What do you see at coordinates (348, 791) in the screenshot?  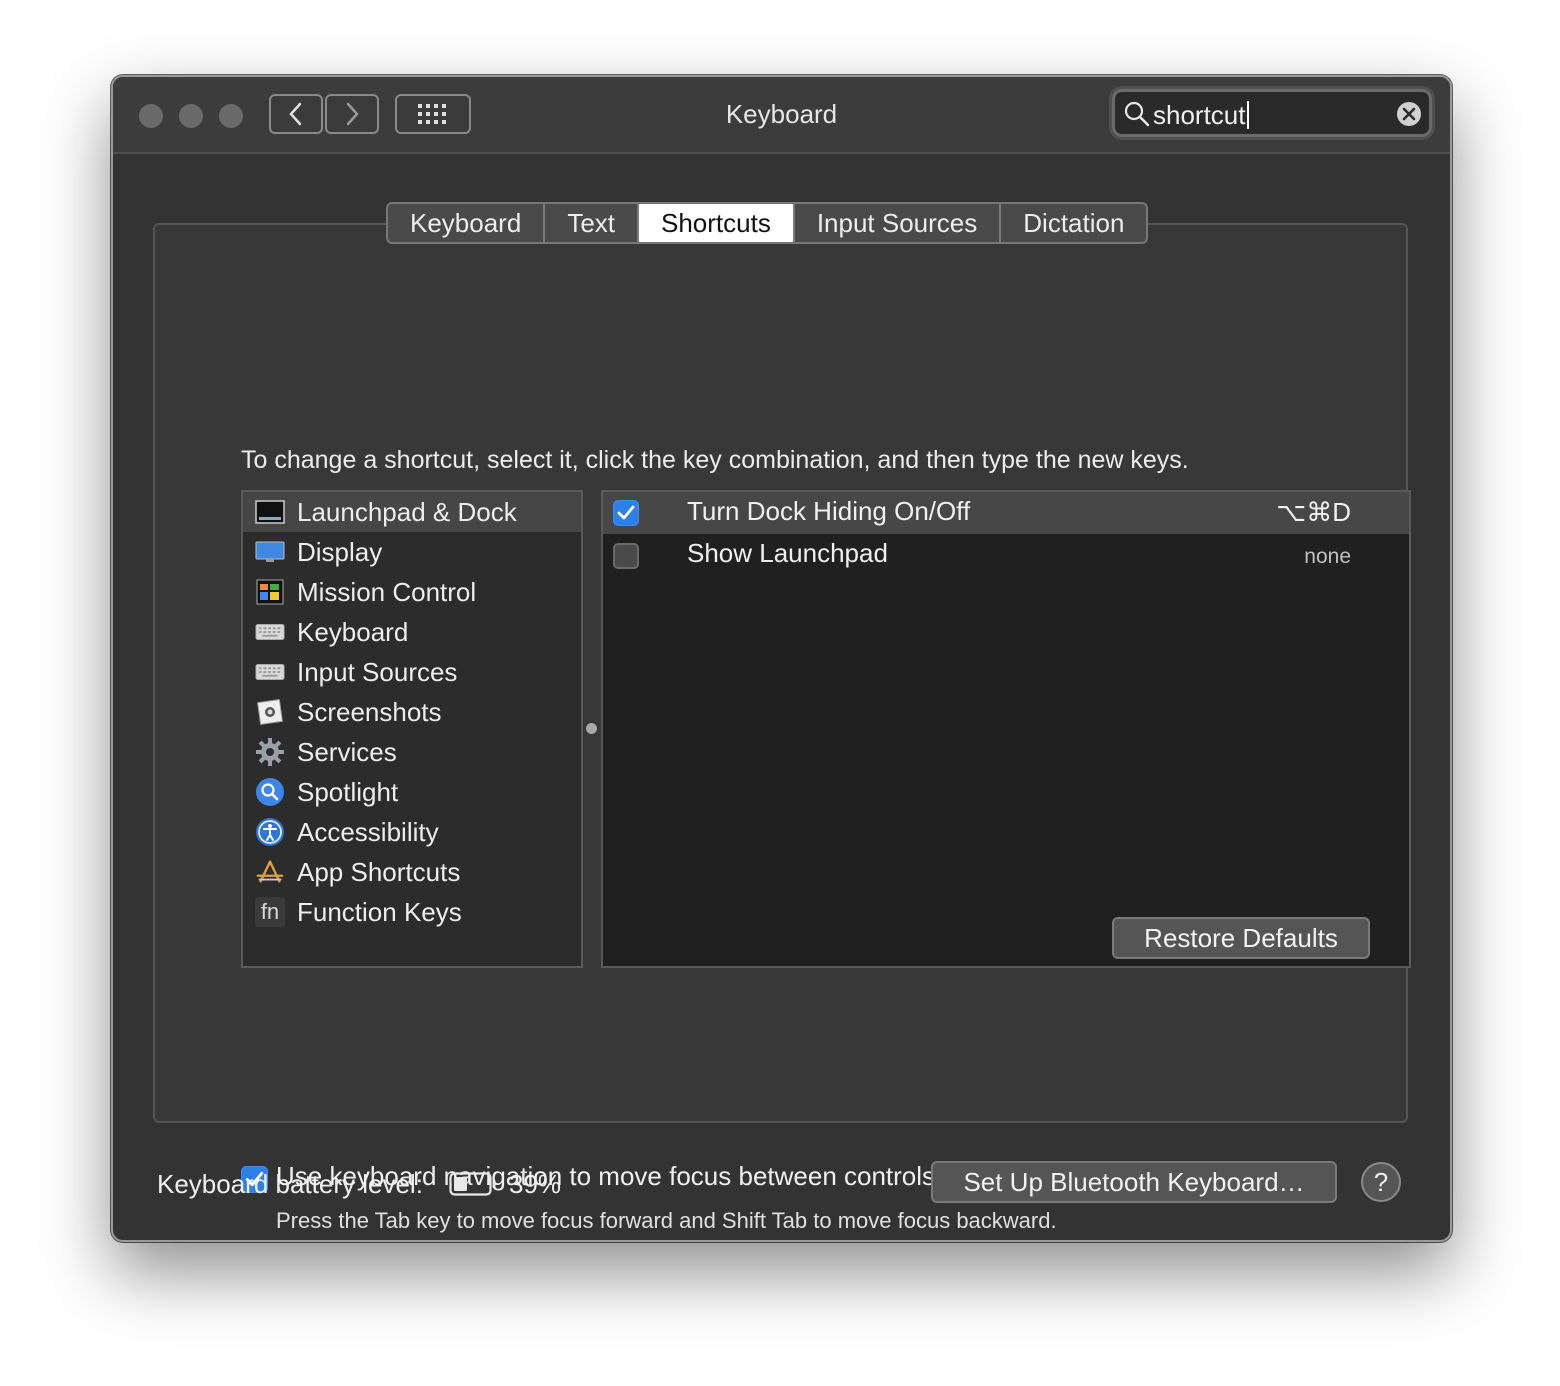 I see `category-label: Spotlight` at bounding box center [348, 791].